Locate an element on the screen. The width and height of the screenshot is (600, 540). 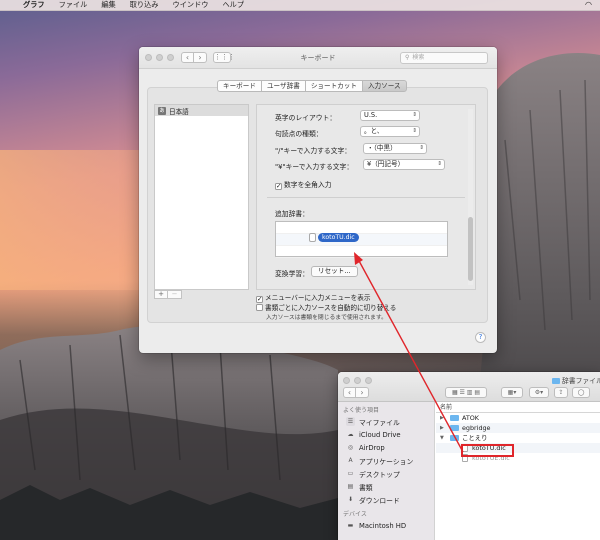
tab-user-dictionary: ユーザ辞書 is located at coordinates (283, 86).